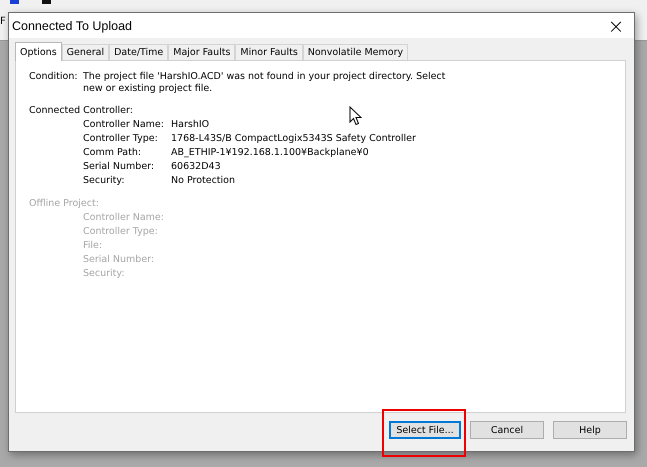 This screenshot has width=647, height=467. What do you see at coordinates (203, 181) in the screenshot?
I see `field-value: No Protection` at bounding box center [203, 181].